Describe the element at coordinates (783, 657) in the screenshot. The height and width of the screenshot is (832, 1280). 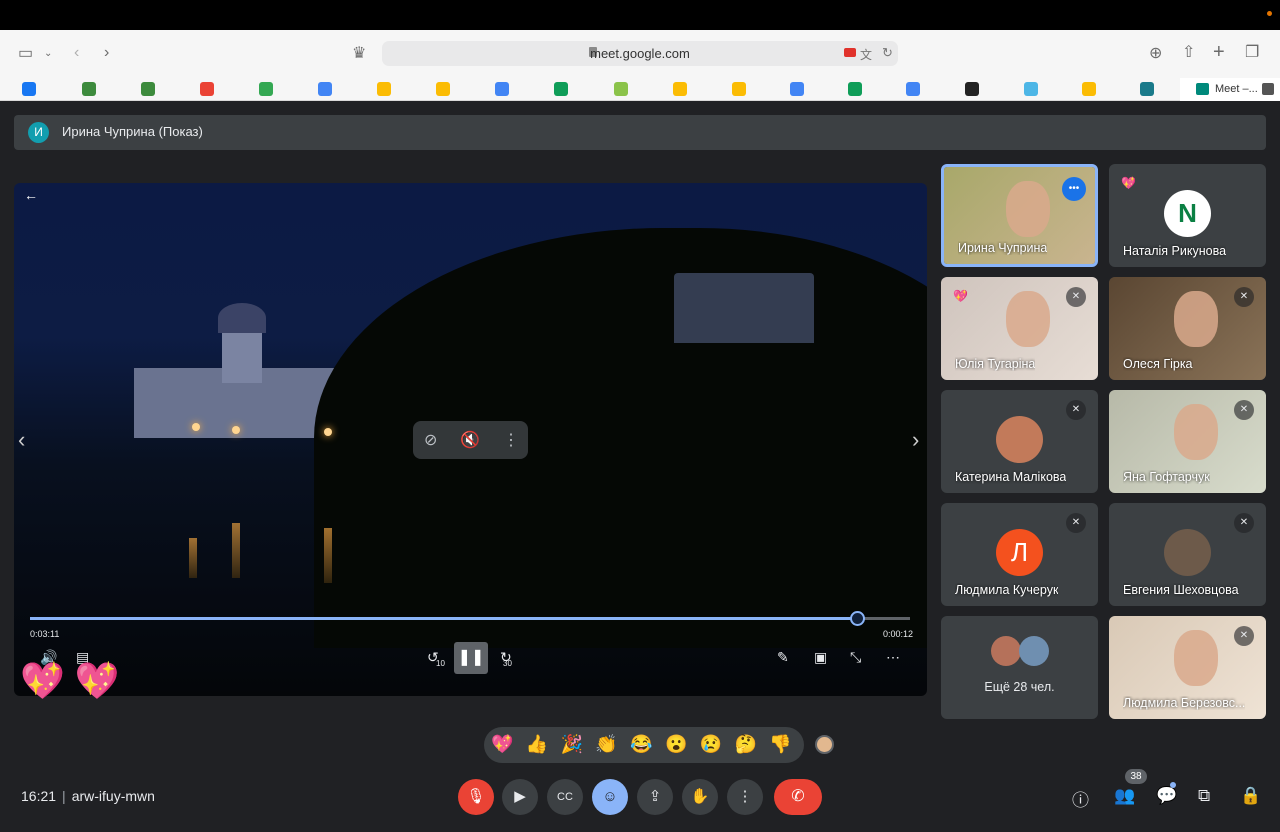
I see `annotate-pencil-icon: ✎` at that location.